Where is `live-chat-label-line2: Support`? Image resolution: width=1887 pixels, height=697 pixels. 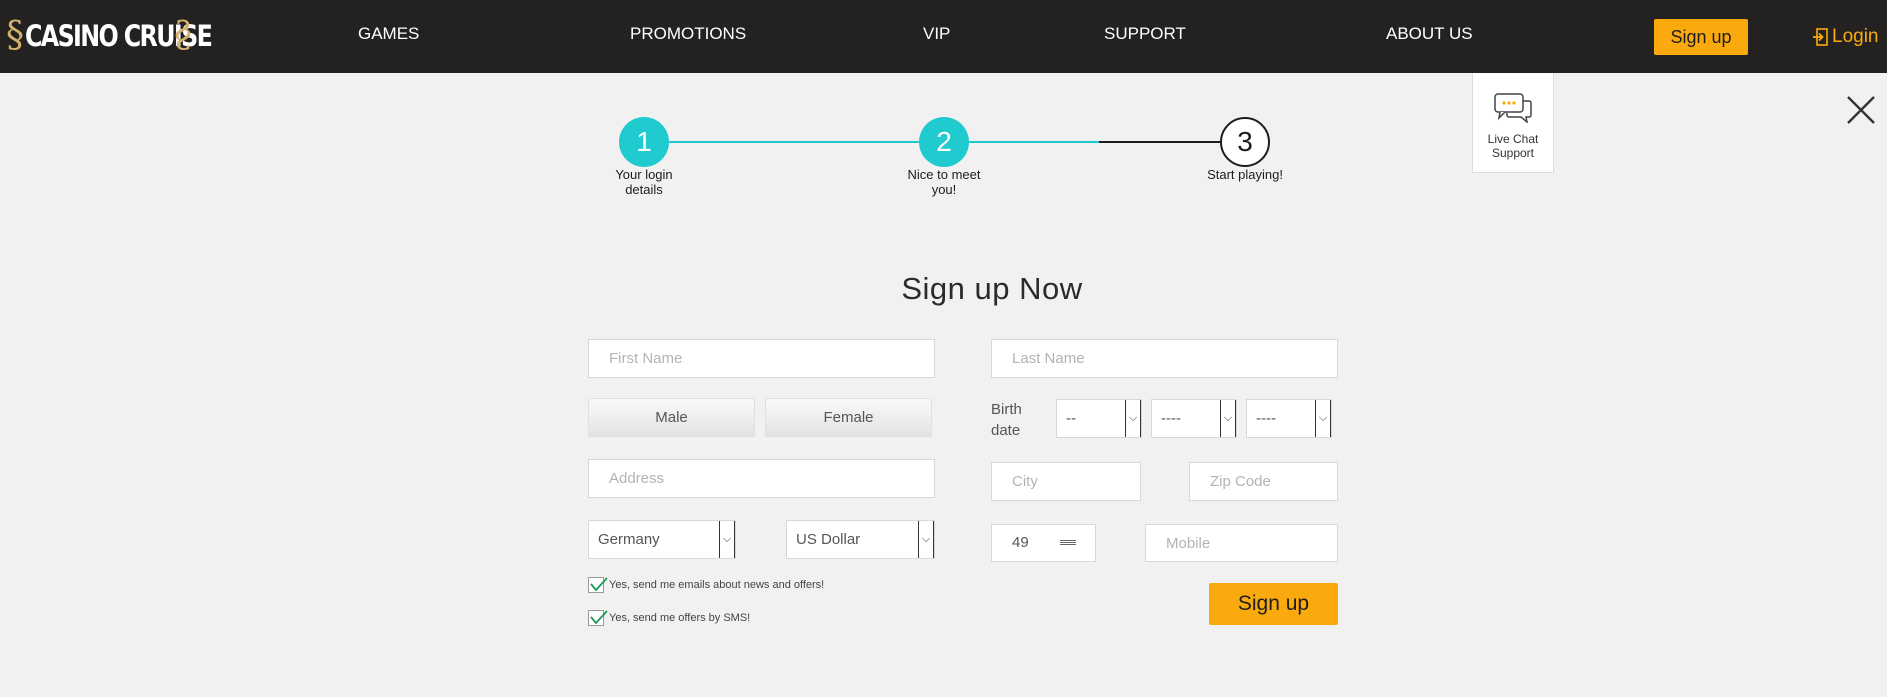
live-chat-label-line2: Support is located at coordinates (1513, 153).